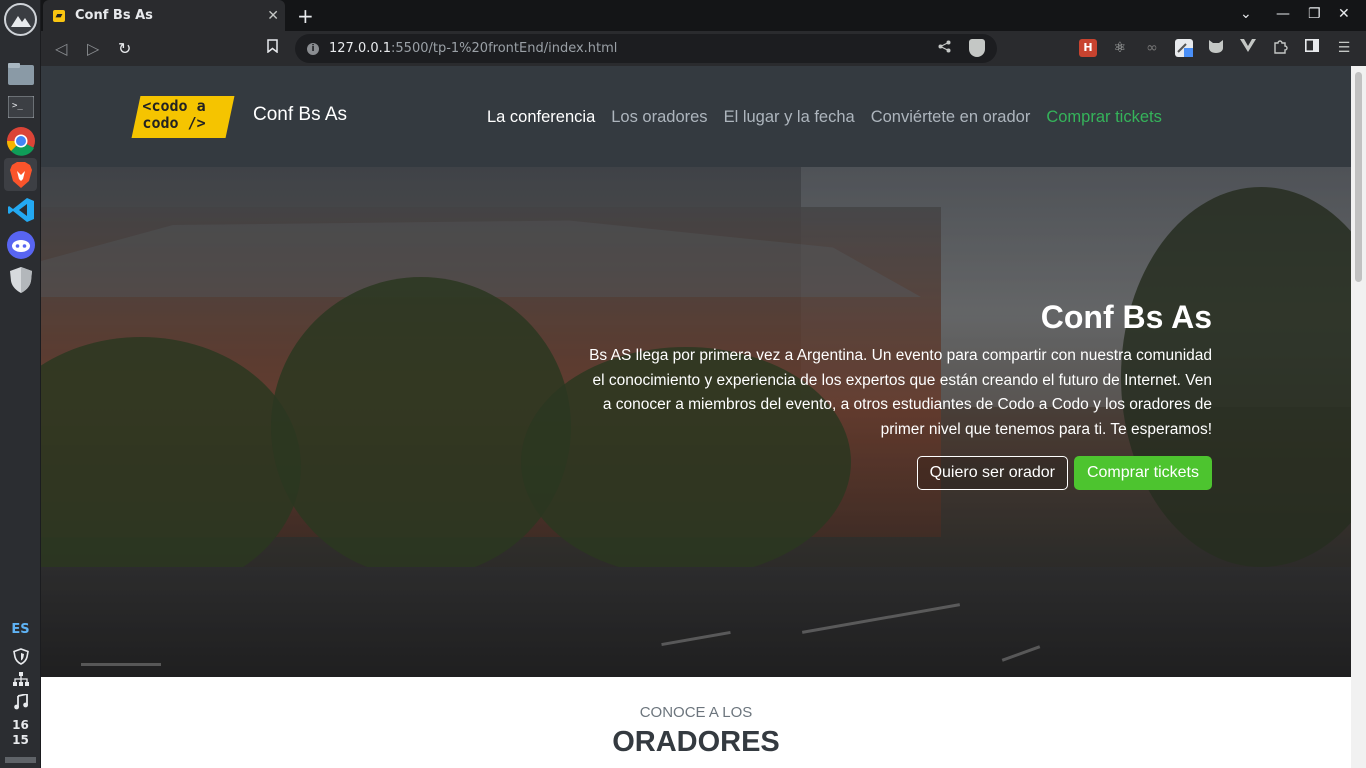 This screenshot has width=1366, height=768. Describe the element at coordinates (1246, 14) in the screenshot. I see `tab-search-chevron-icon: ⌄` at that location.